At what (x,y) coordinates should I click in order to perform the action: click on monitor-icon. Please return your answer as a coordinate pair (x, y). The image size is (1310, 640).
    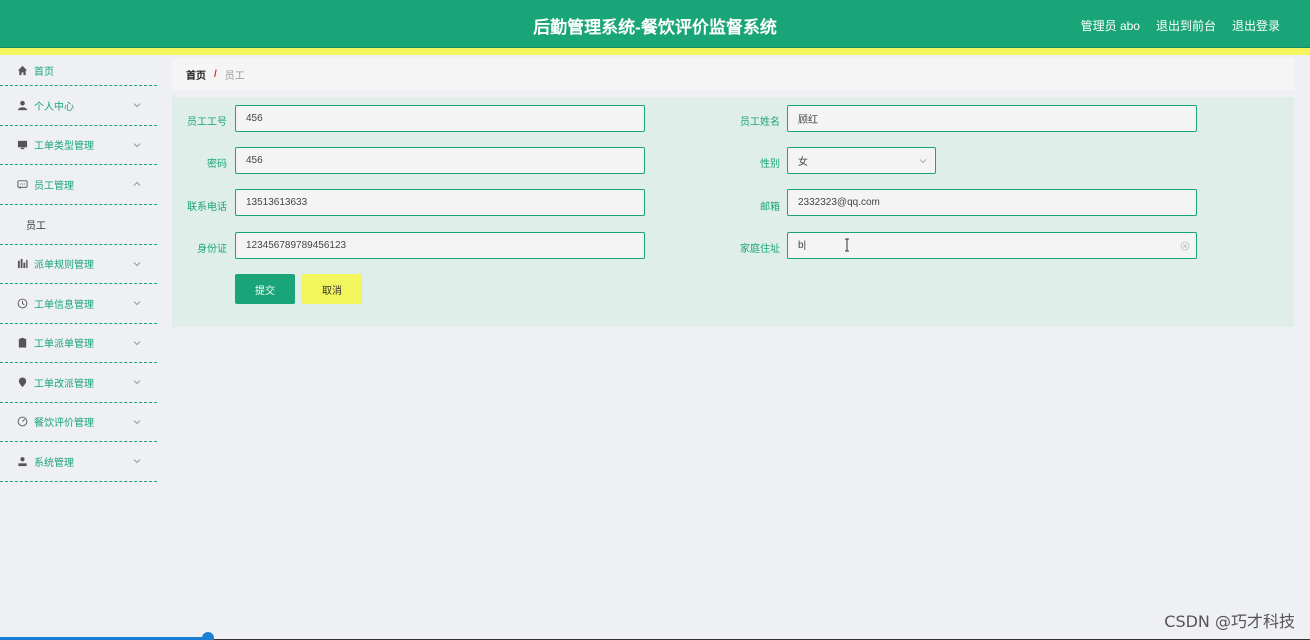
    Looking at the image, I should click on (22, 145).